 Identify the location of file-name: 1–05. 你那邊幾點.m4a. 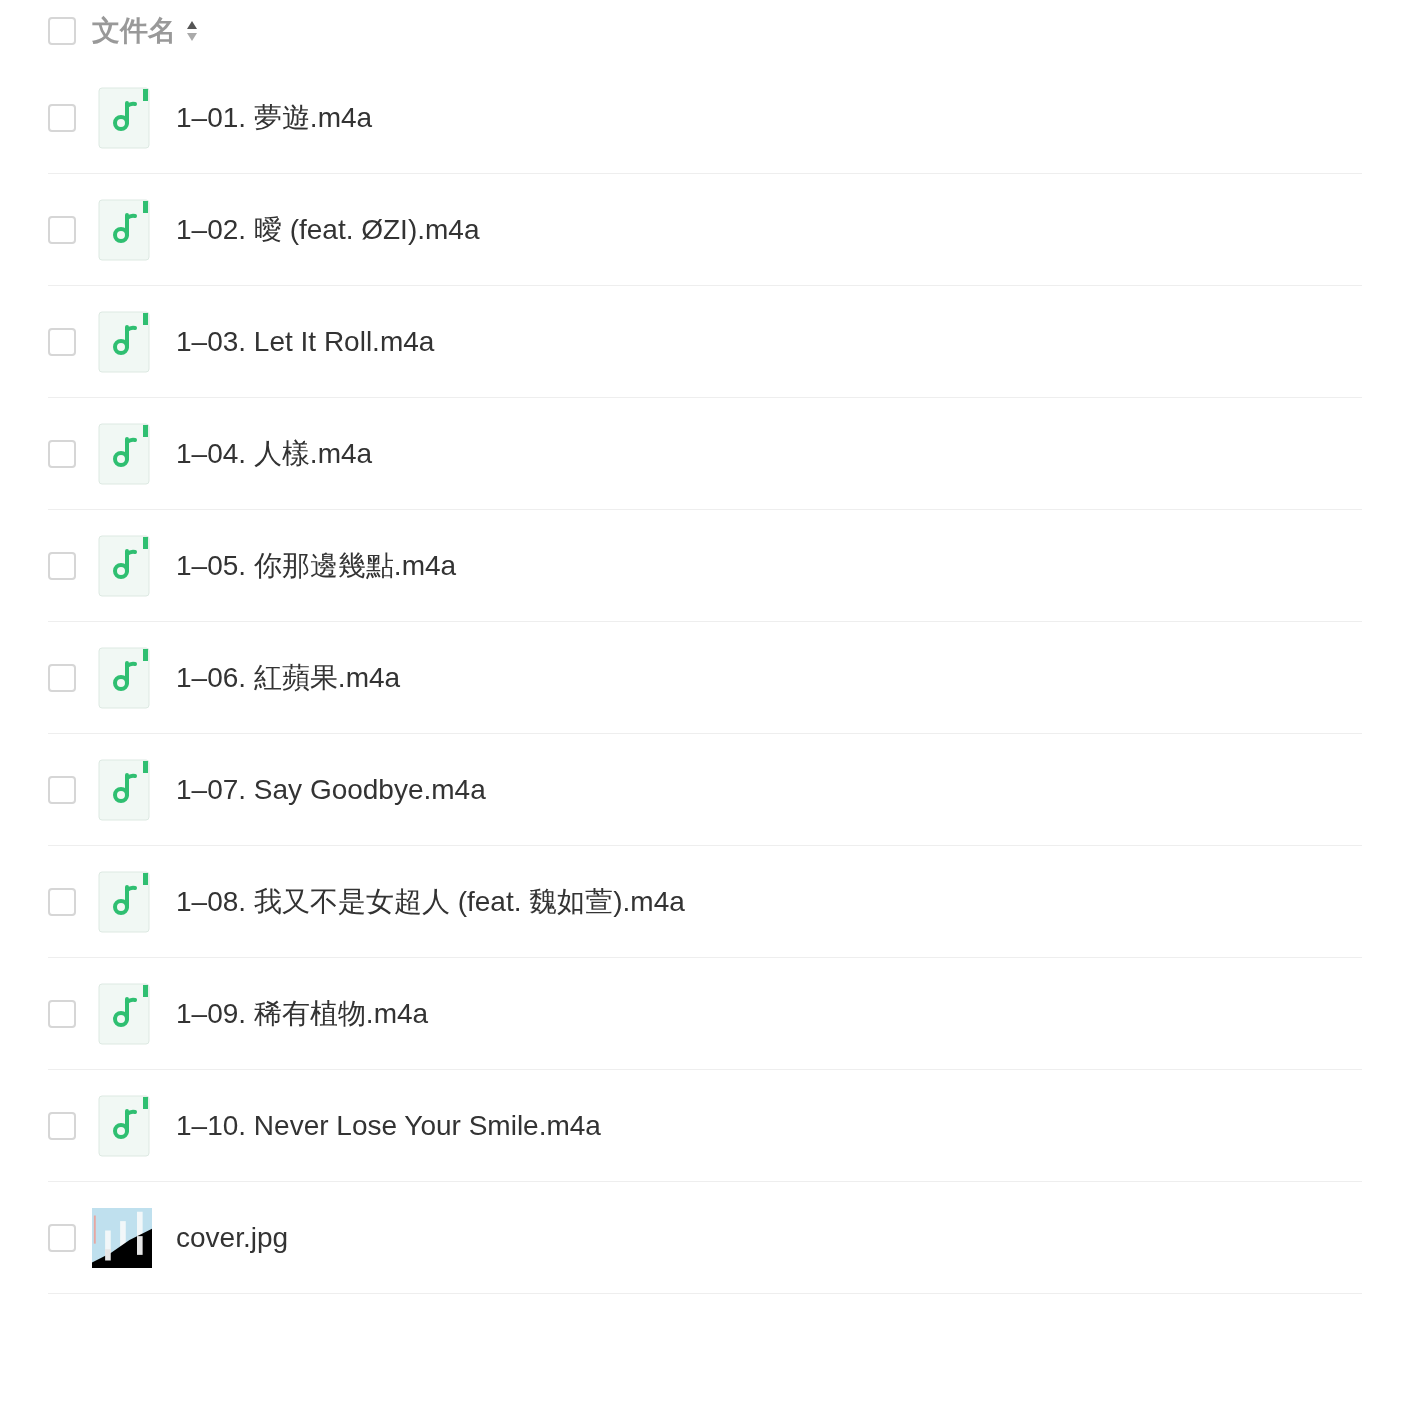
(316, 565).